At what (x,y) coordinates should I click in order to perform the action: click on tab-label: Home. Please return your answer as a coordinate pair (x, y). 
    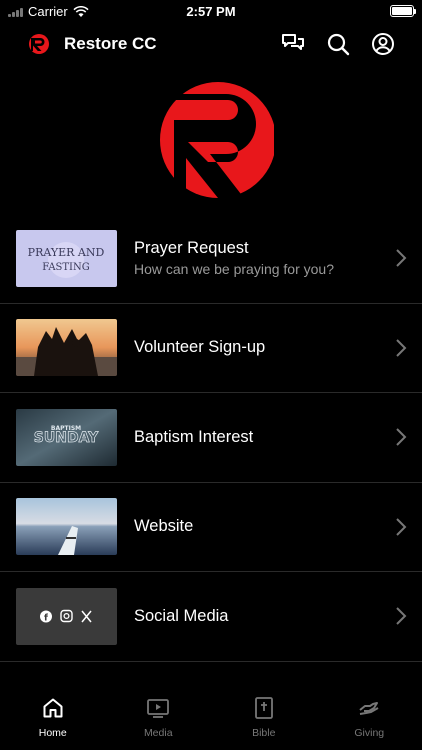
    Looking at the image, I should click on (52, 733).